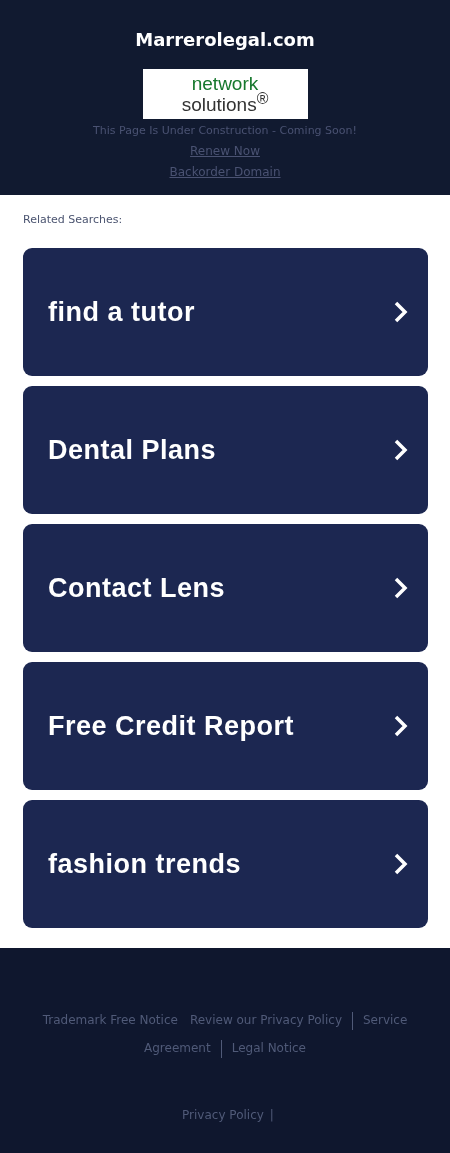 This screenshot has height=1153, width=450. I want to click on logo: network solutions$^{®}$, so click(225, 94).